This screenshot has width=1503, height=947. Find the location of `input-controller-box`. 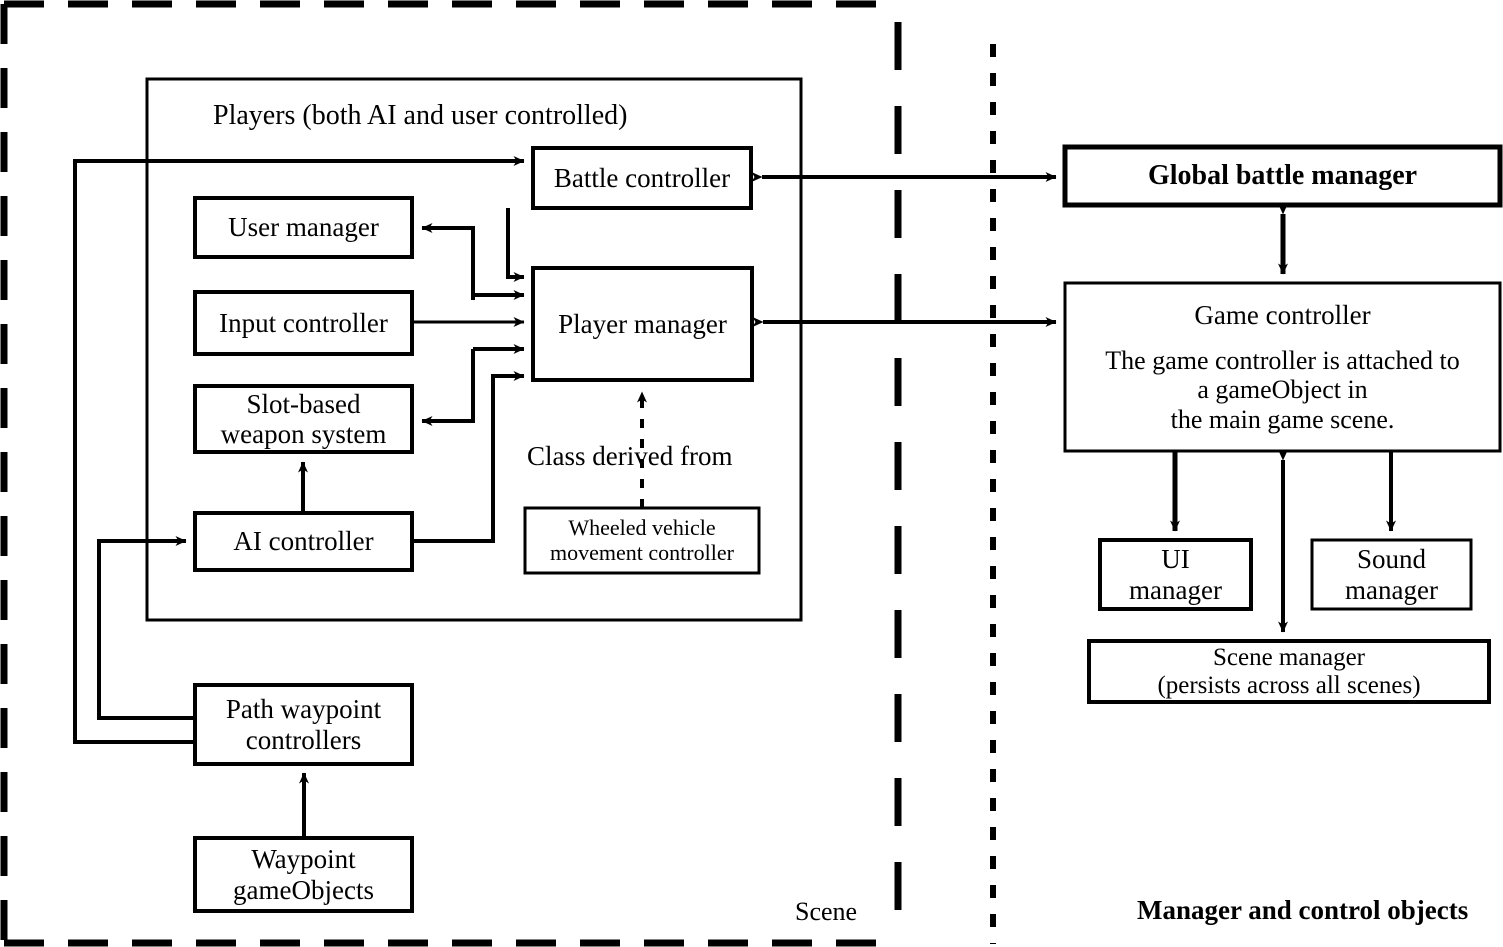

input-controller-box is located at coordinates (303, 323).